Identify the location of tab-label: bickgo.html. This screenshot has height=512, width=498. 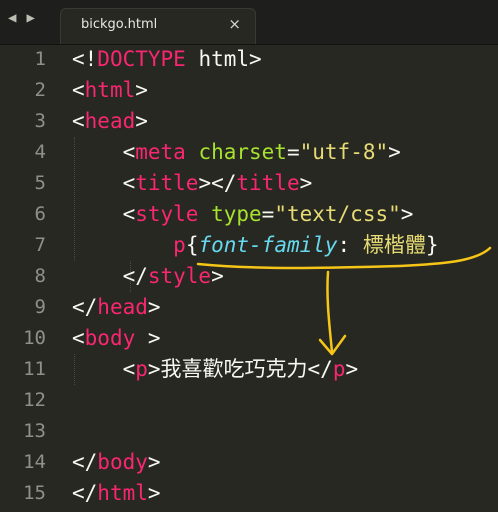
(119, 24).